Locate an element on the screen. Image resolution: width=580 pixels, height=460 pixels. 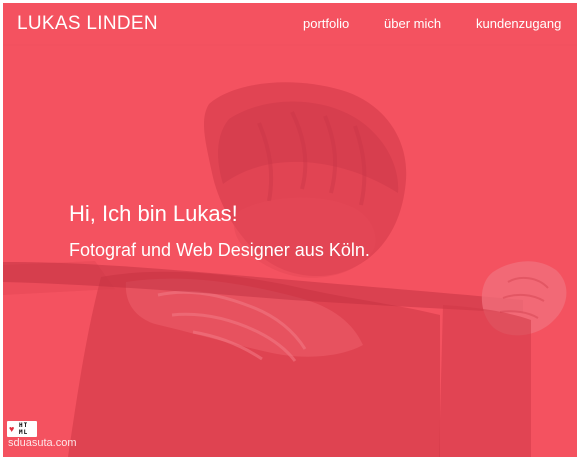
html-badge-text-top: HT is located at coordinates (24, 425).